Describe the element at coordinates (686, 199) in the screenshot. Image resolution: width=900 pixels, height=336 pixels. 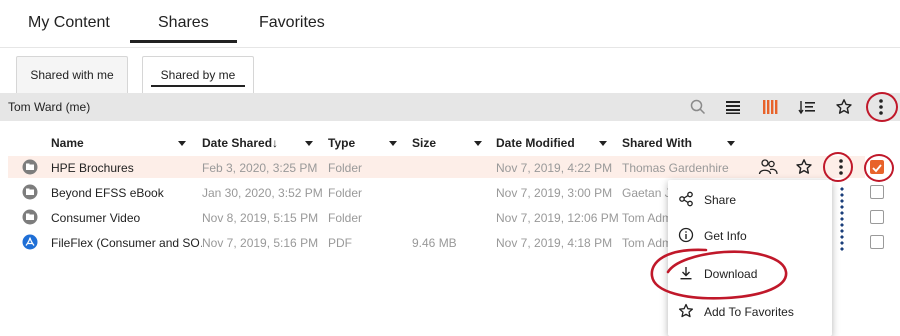
I see `share-icon` at that location.